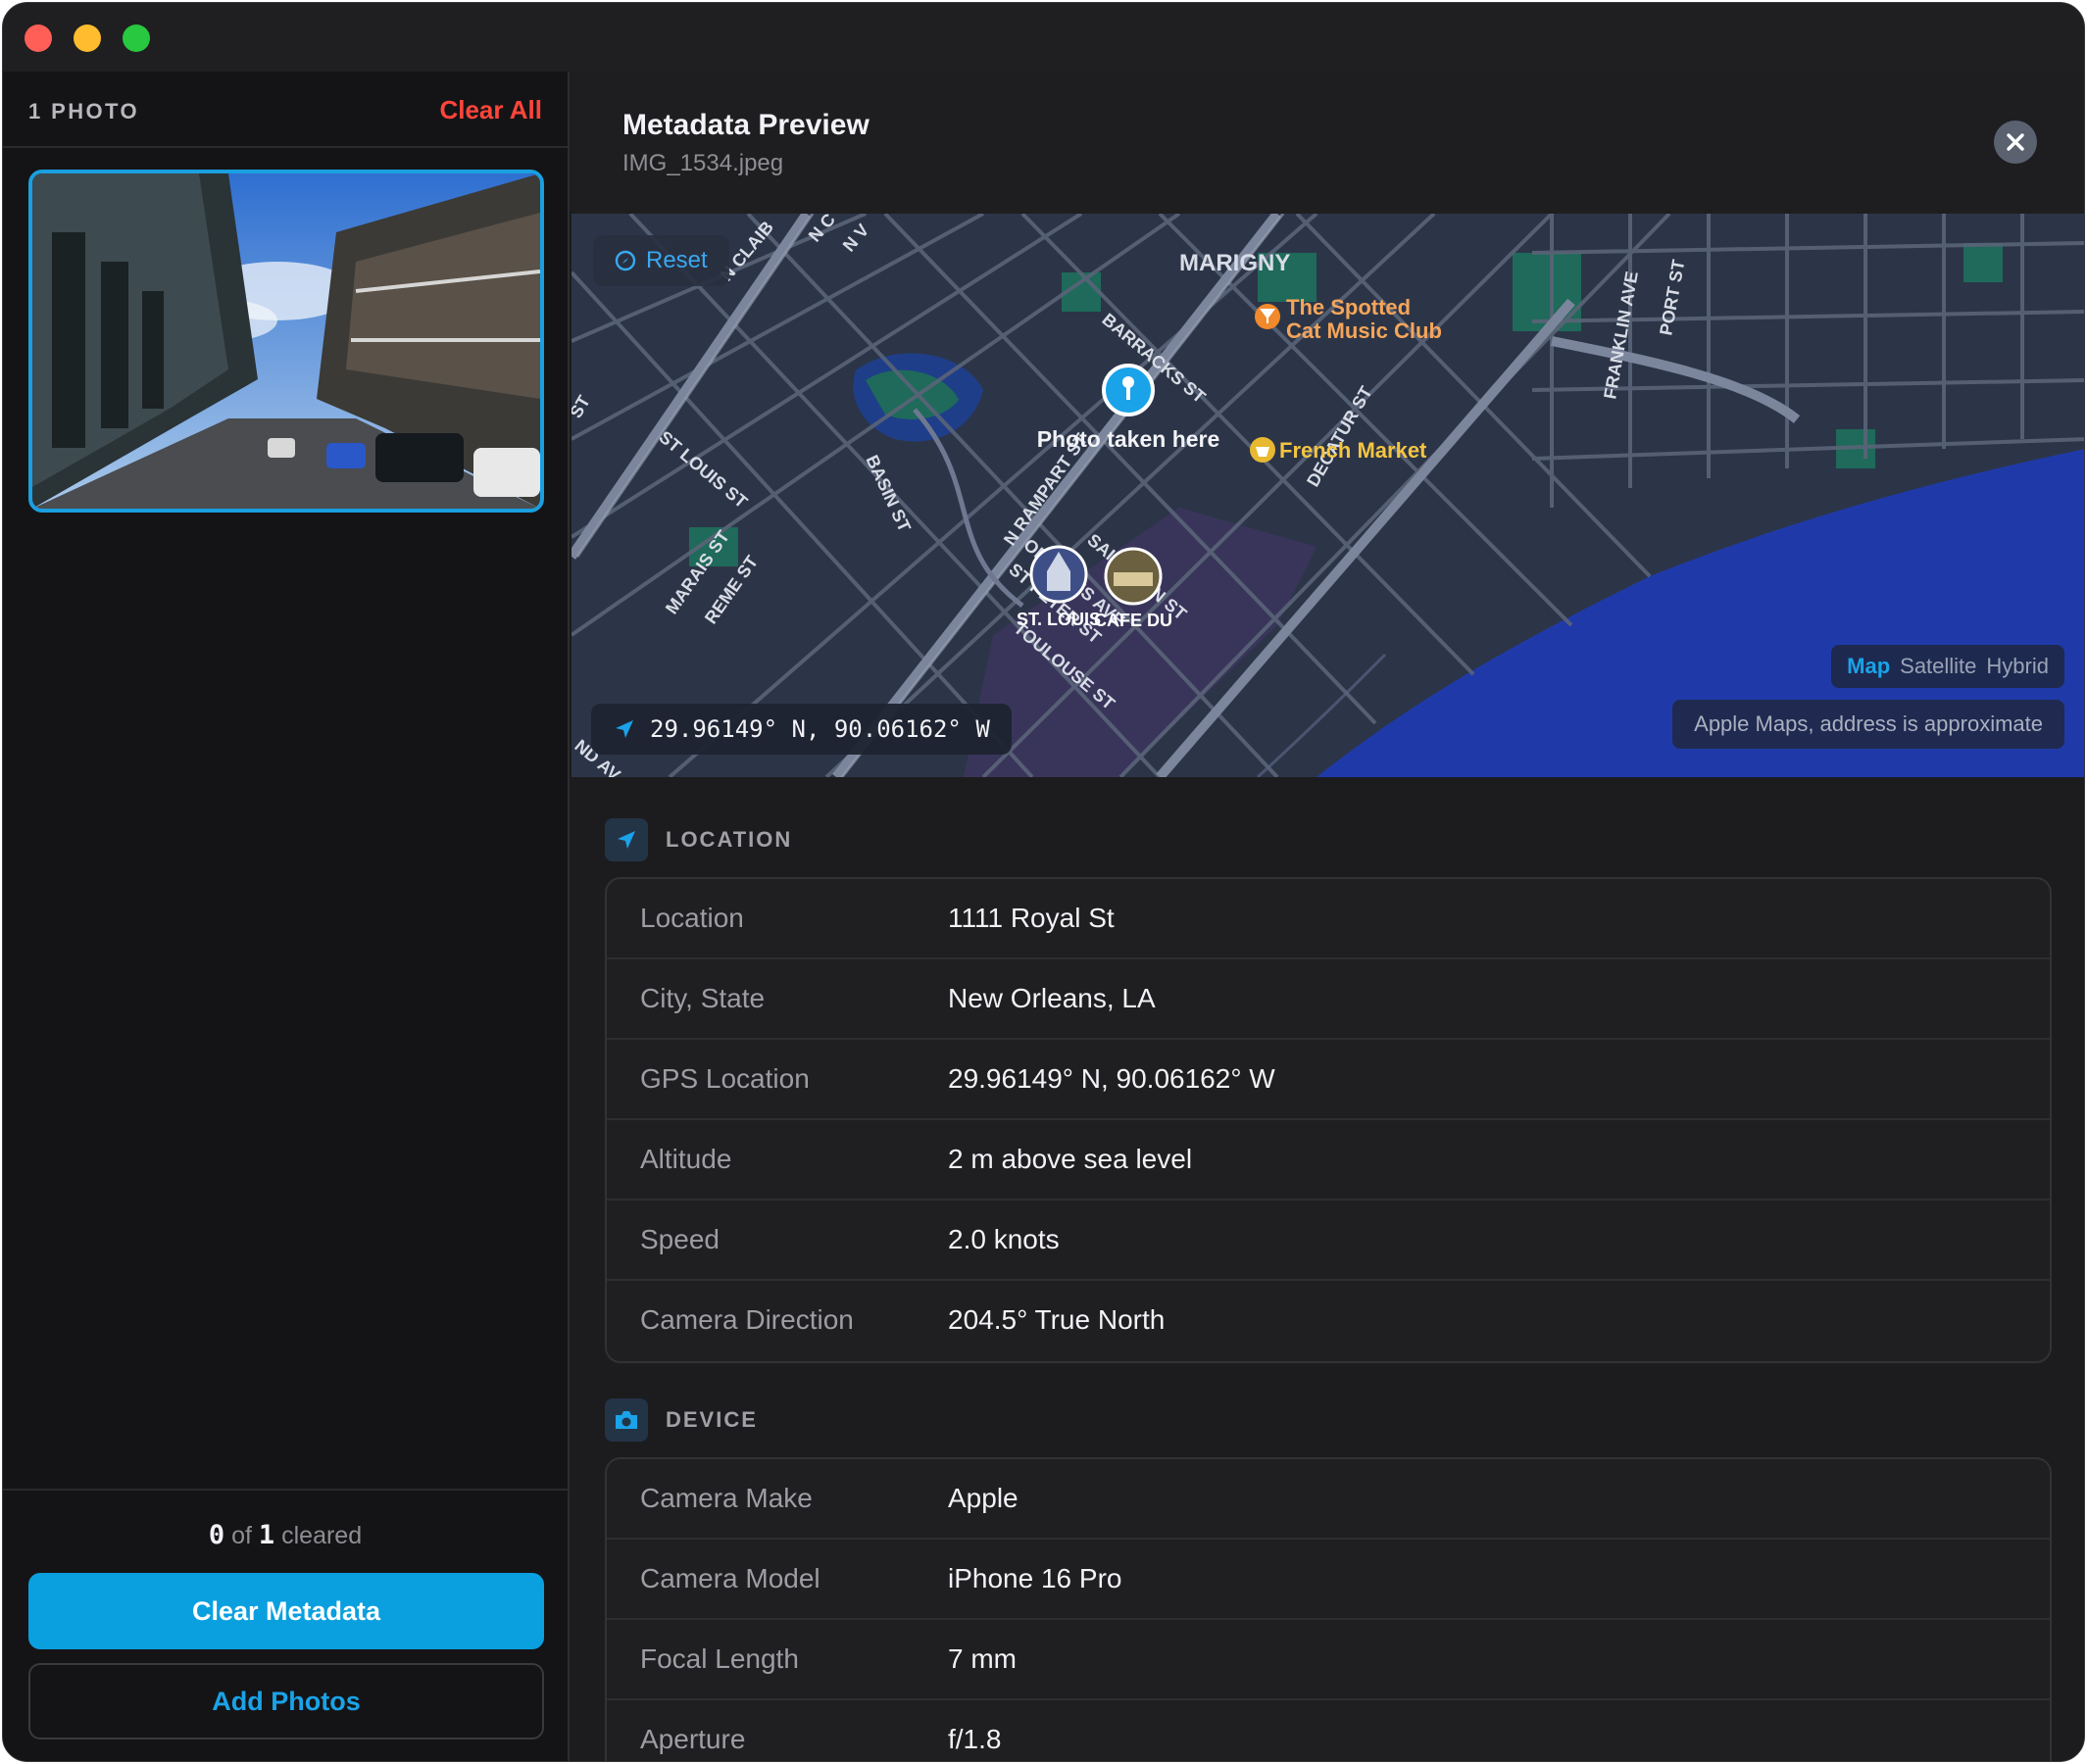  I want to click on device-section-icon-box, so click(627, 1420).